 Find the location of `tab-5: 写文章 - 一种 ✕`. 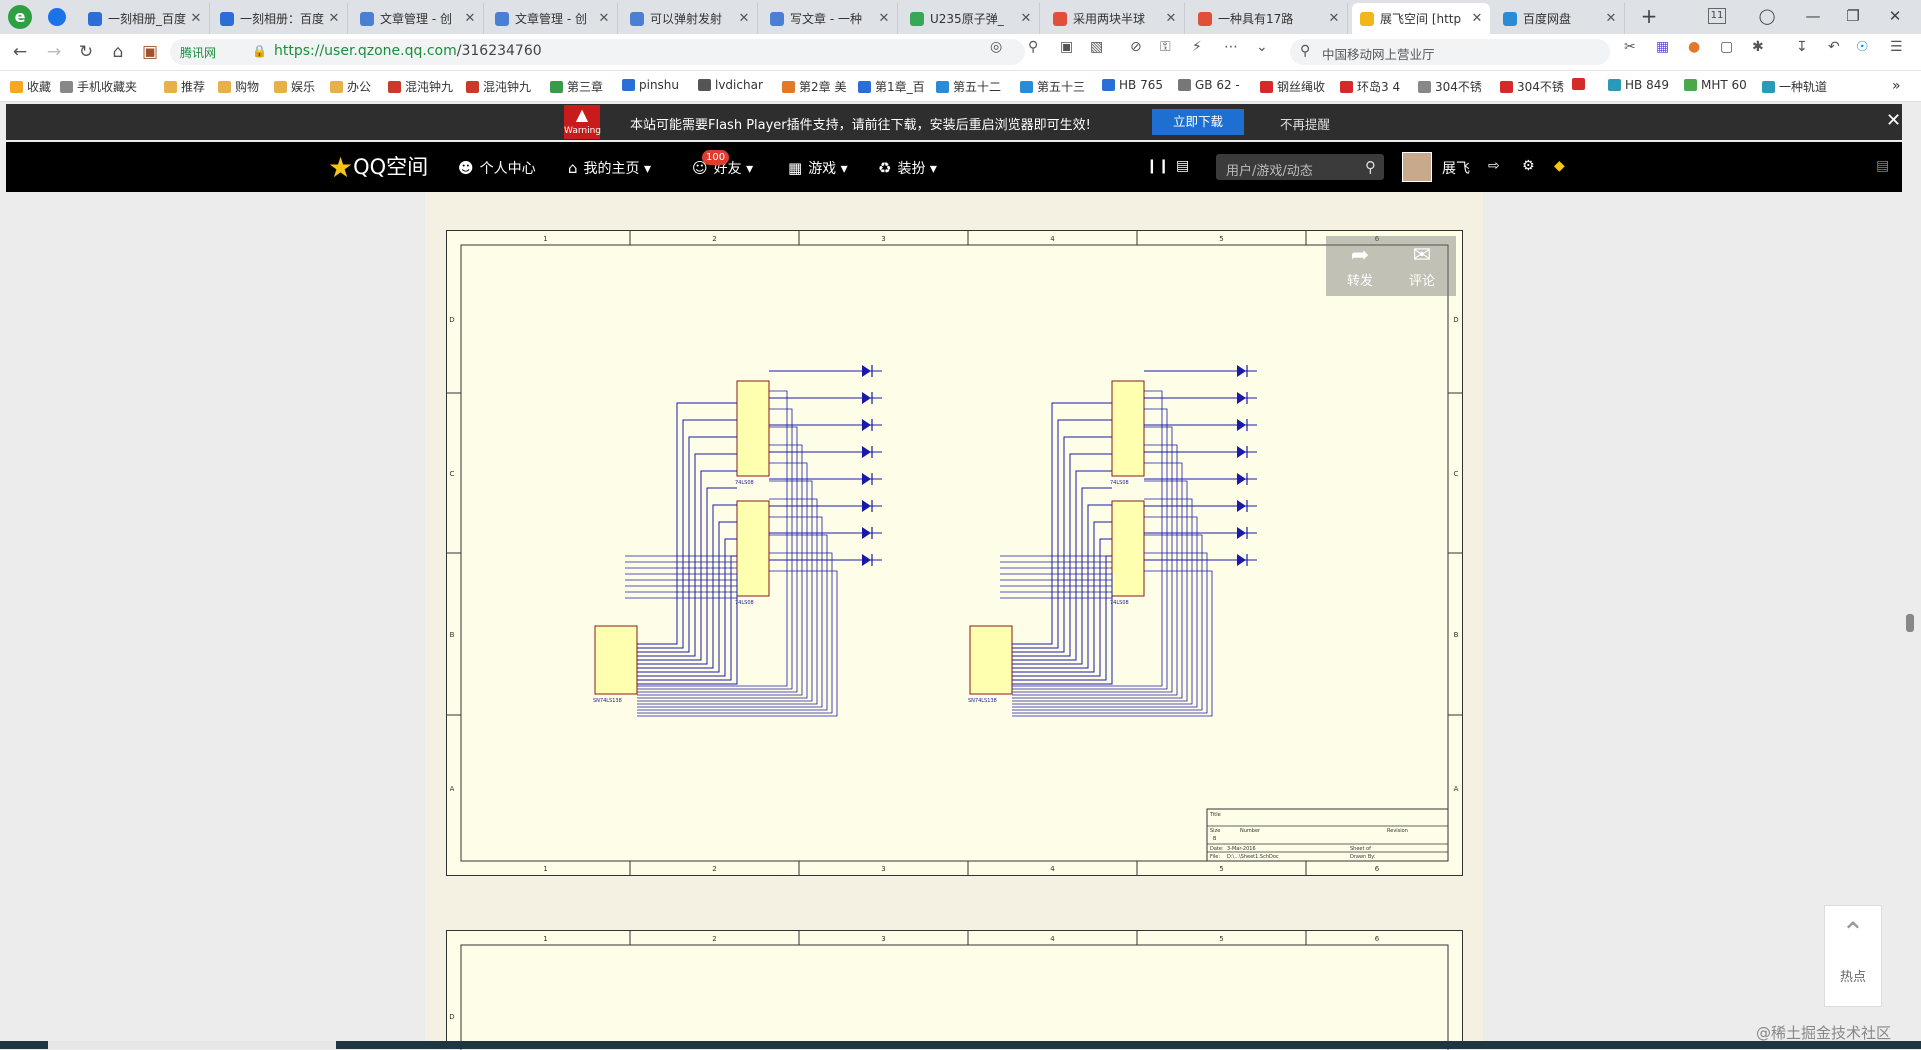

tab-5: 写文章 - 一种 ✕ is located at coordinates (830, 18).